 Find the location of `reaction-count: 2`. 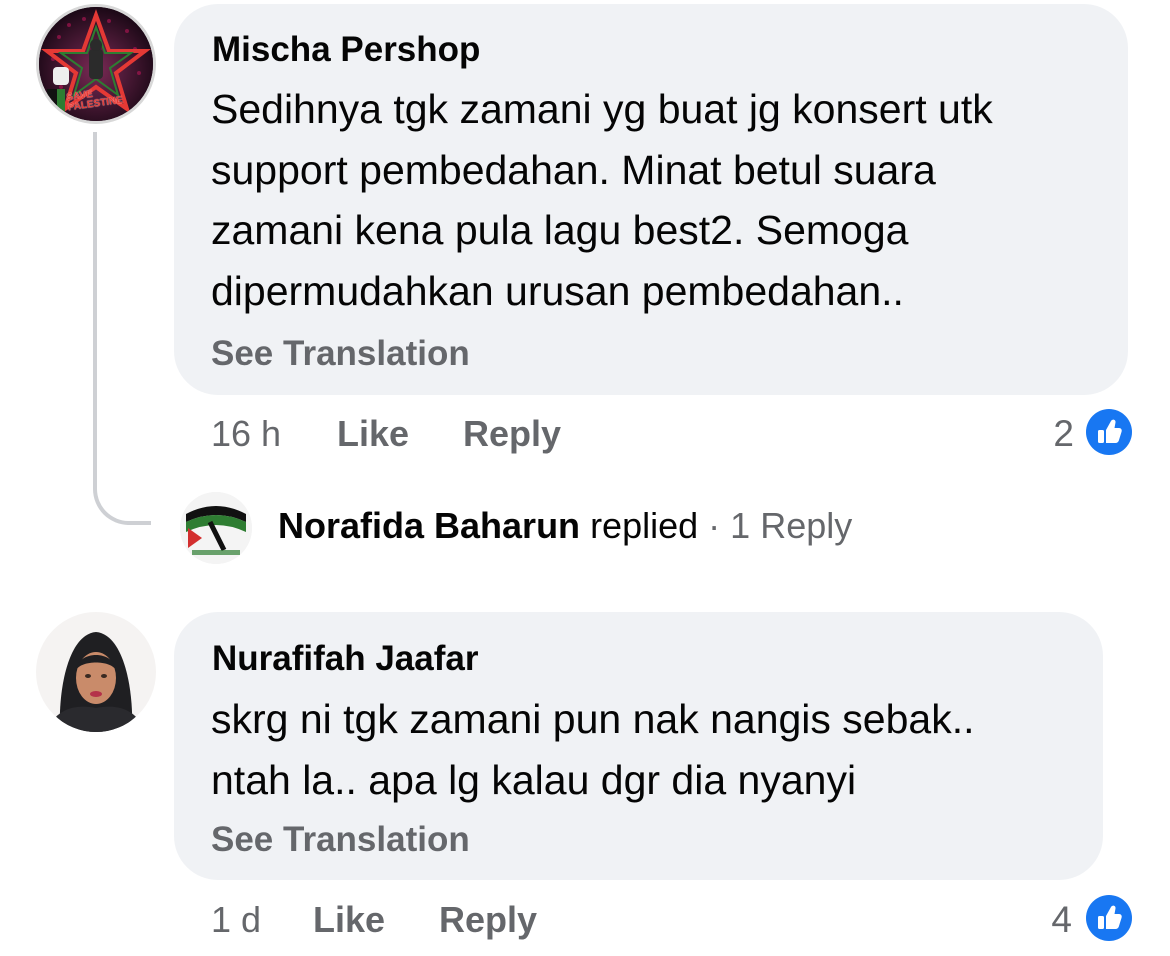

reaction-count: 2 is located at coordinates (1052, 434).